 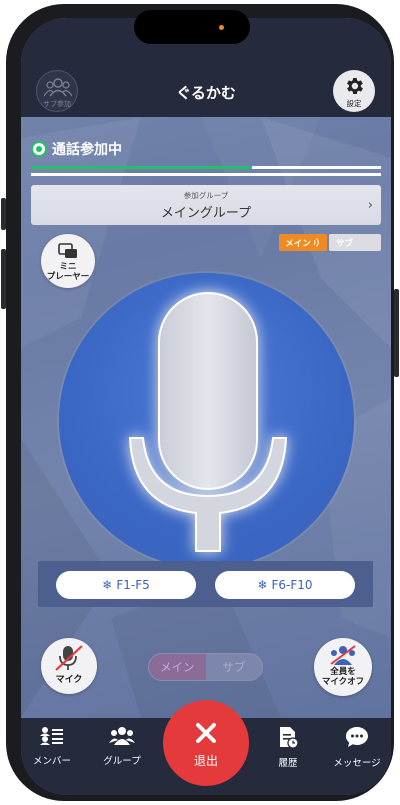 What do you see at coordinates (343, 672) in the screenshot?
I see `mute-all-label-line1: 全員を` at bounding box center [343, 672].